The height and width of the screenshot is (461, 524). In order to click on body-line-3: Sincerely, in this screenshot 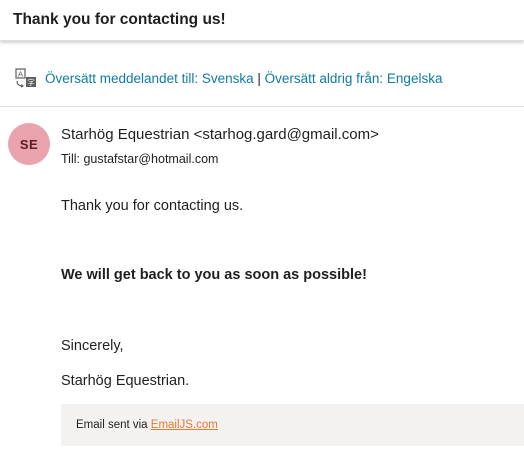, I will do `click(92, 346)`.